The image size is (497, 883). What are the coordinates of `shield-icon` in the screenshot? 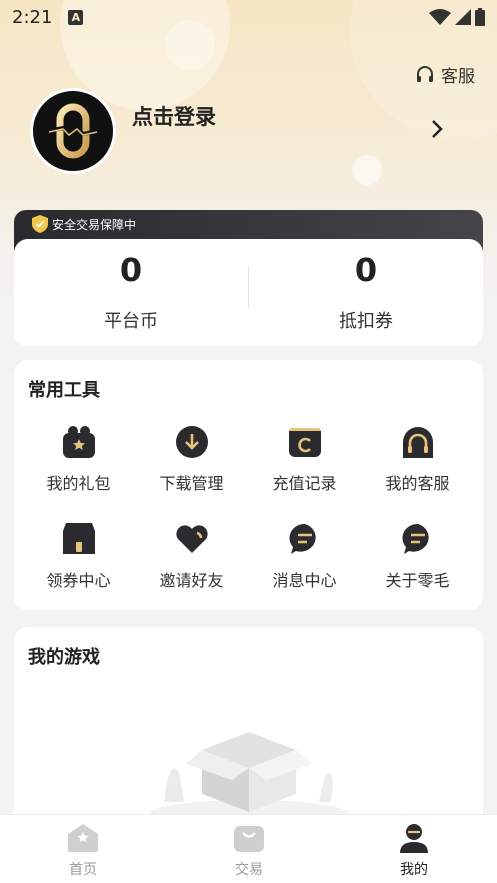 It's located at (40, 224).